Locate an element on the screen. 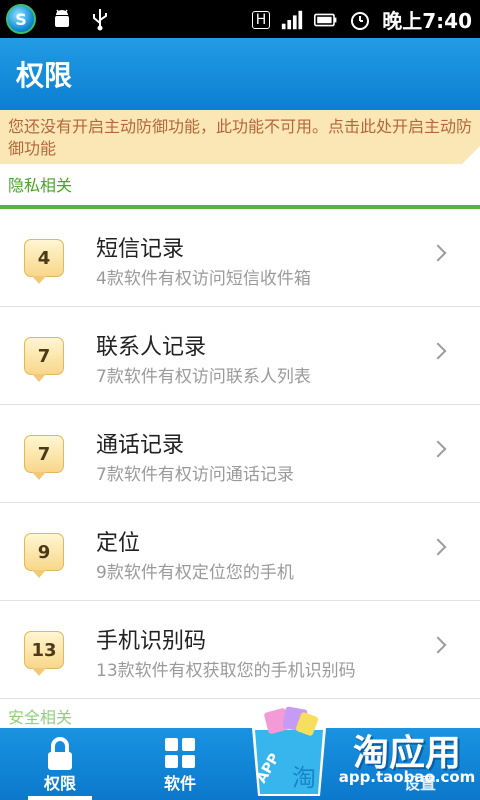 The width and height of the screenshot is (480, 800). list-item-device-id: 13 手机识别码 13款软件有权获取您的手机识别码 is located at coordinates (240, 650).